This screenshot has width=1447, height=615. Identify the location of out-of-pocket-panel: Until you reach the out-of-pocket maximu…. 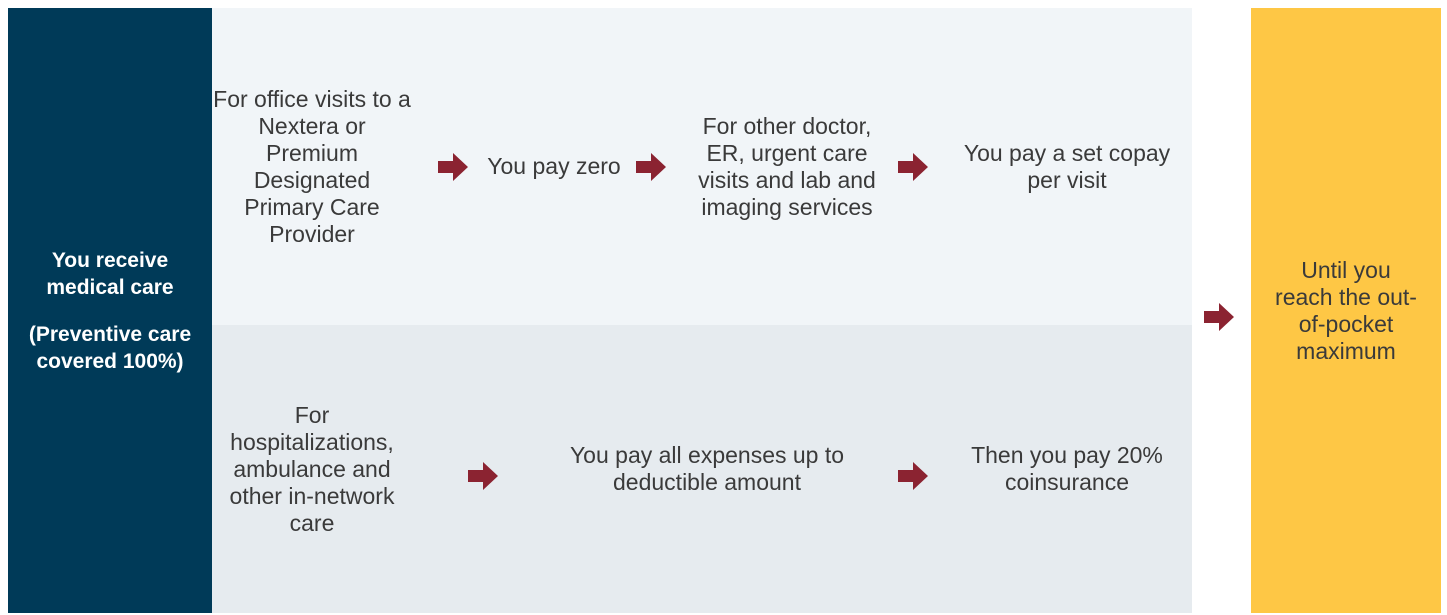
(1346, 310).